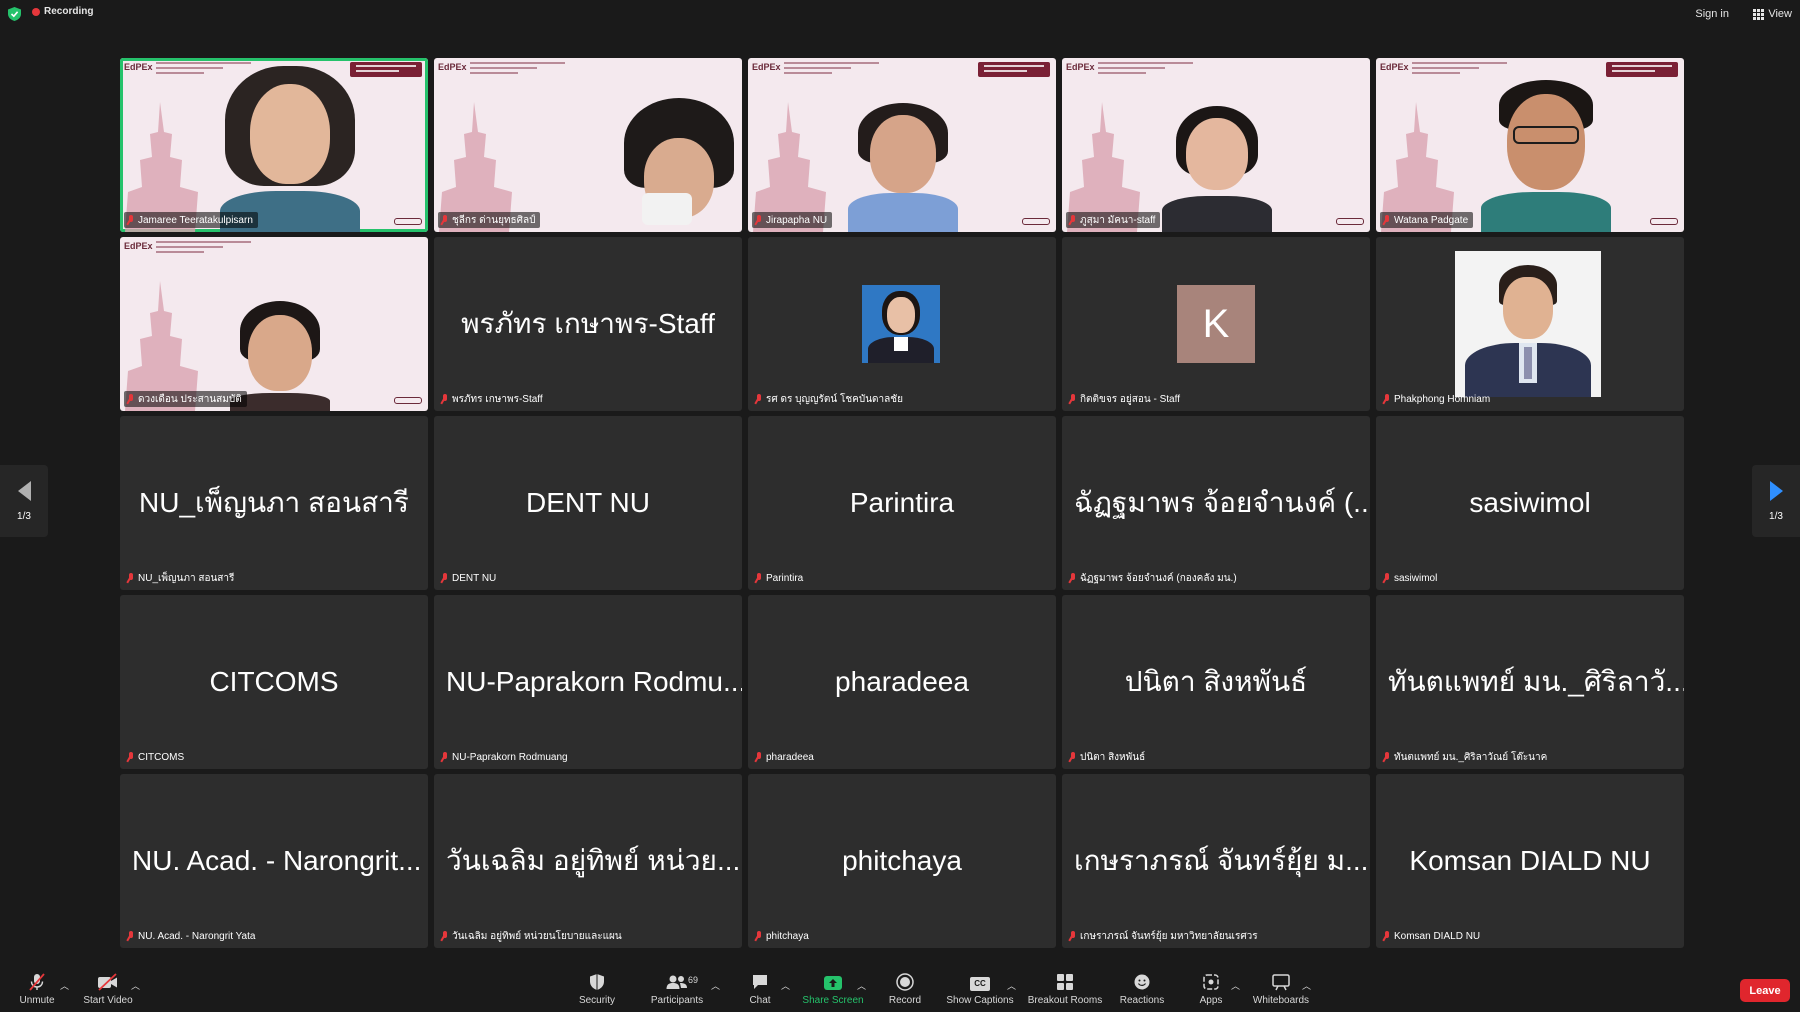 The image size is (1800, 1012). I want to click on participant-tile: พรภัทร เกษาพร-Staff พรภัทร เกษาพร-Staff, so click(588, 324).